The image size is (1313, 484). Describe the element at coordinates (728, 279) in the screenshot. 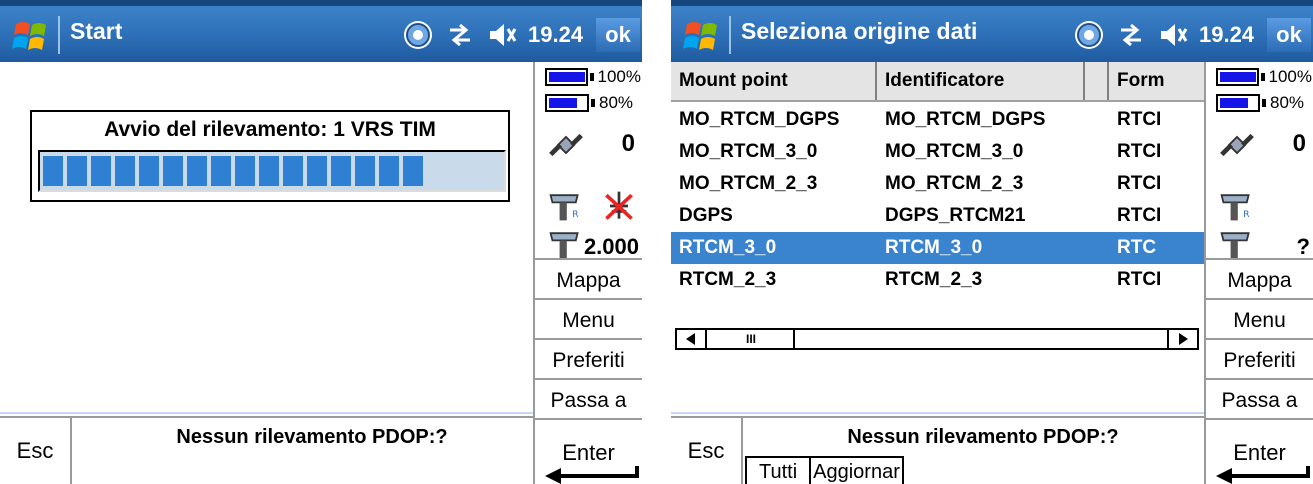

I see `cell-mount-point: RTCM_2_3` at that location.